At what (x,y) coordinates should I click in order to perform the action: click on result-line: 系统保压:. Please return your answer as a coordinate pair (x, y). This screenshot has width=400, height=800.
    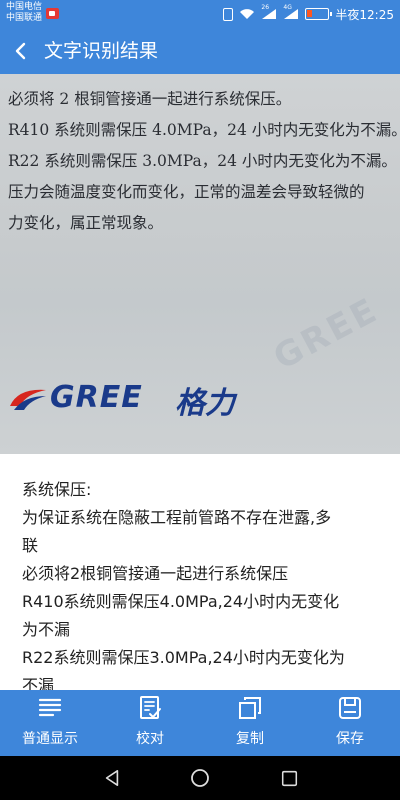
    Looking at the image, I should click on (57, 489).